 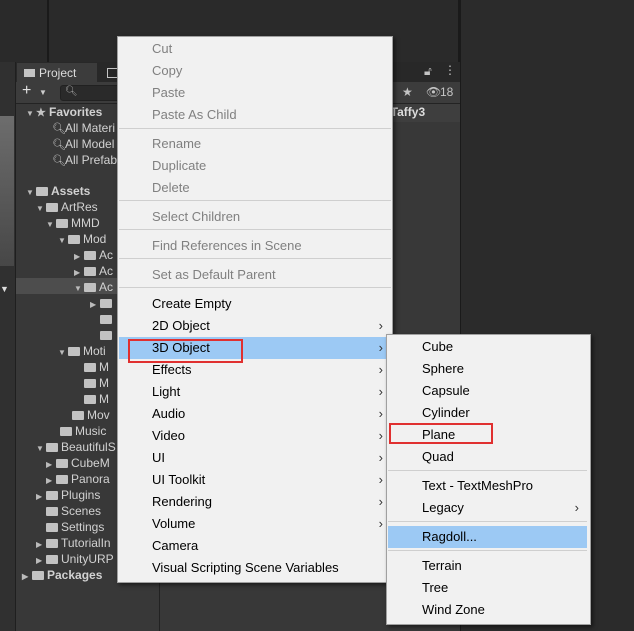 I want to click on chevron-right-icon: ›, so click(x=380, y=457).